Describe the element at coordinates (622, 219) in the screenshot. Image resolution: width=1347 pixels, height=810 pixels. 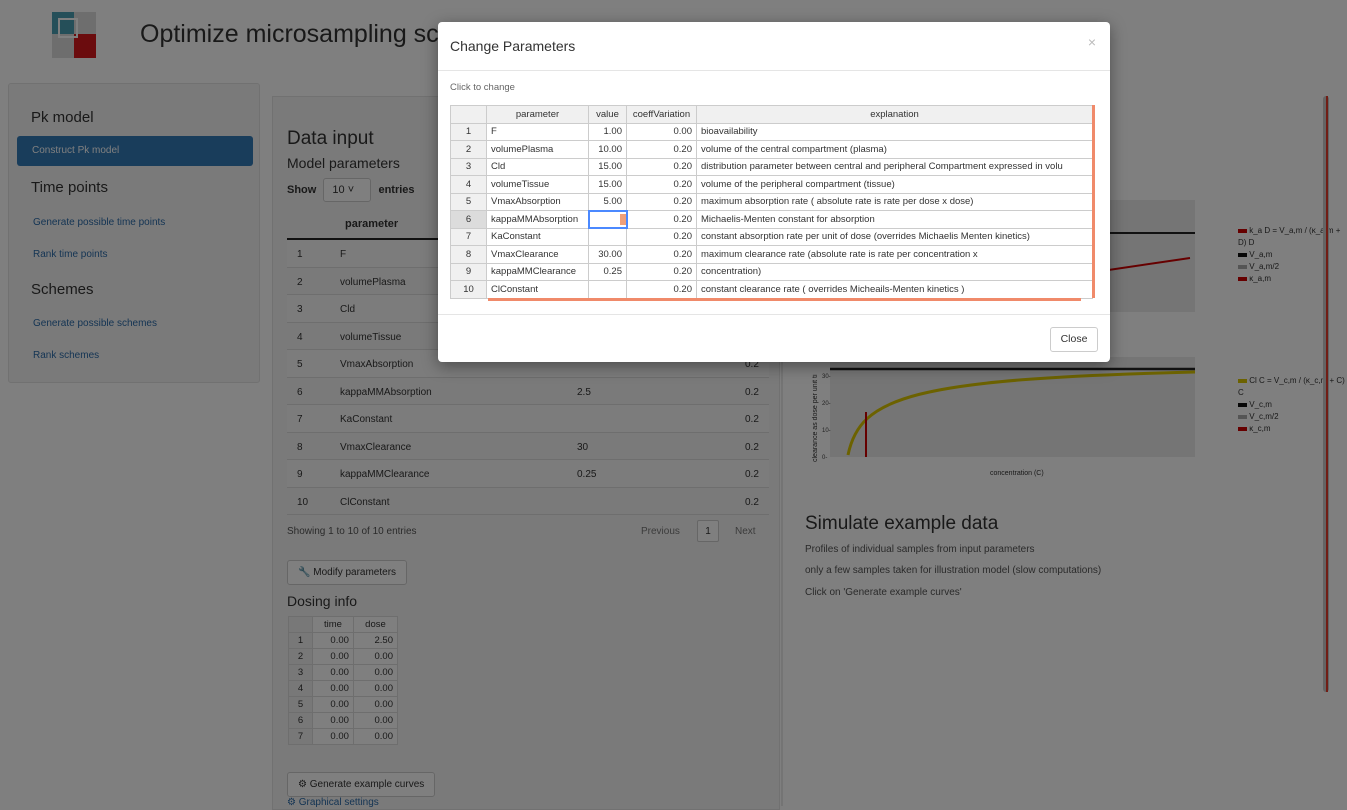
I see `text-cursor` at that location.